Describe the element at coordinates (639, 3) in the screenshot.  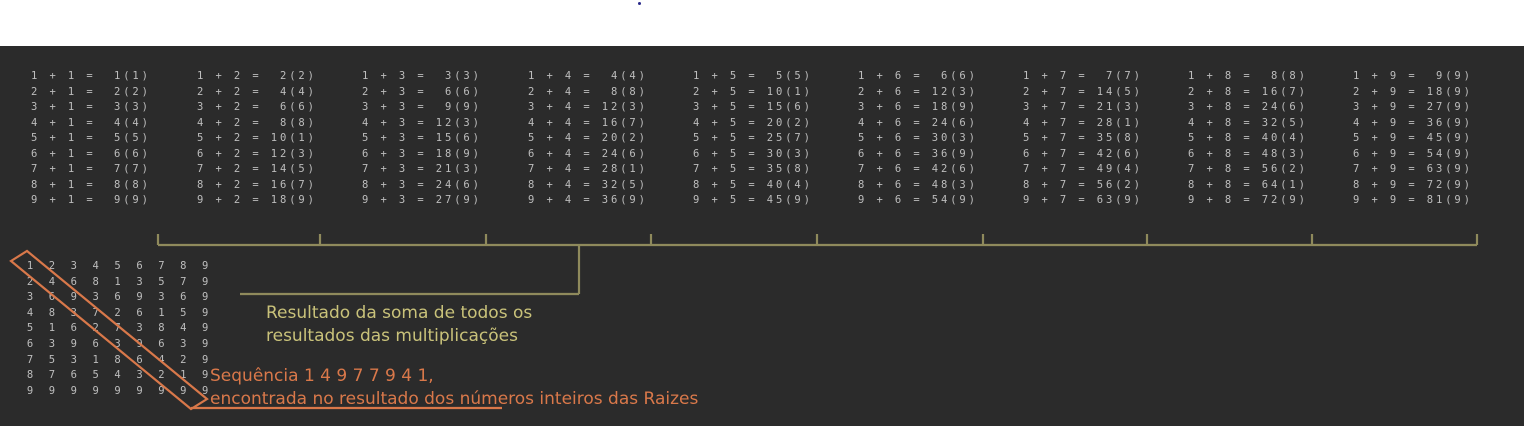
I see `dot-mark` at that location.